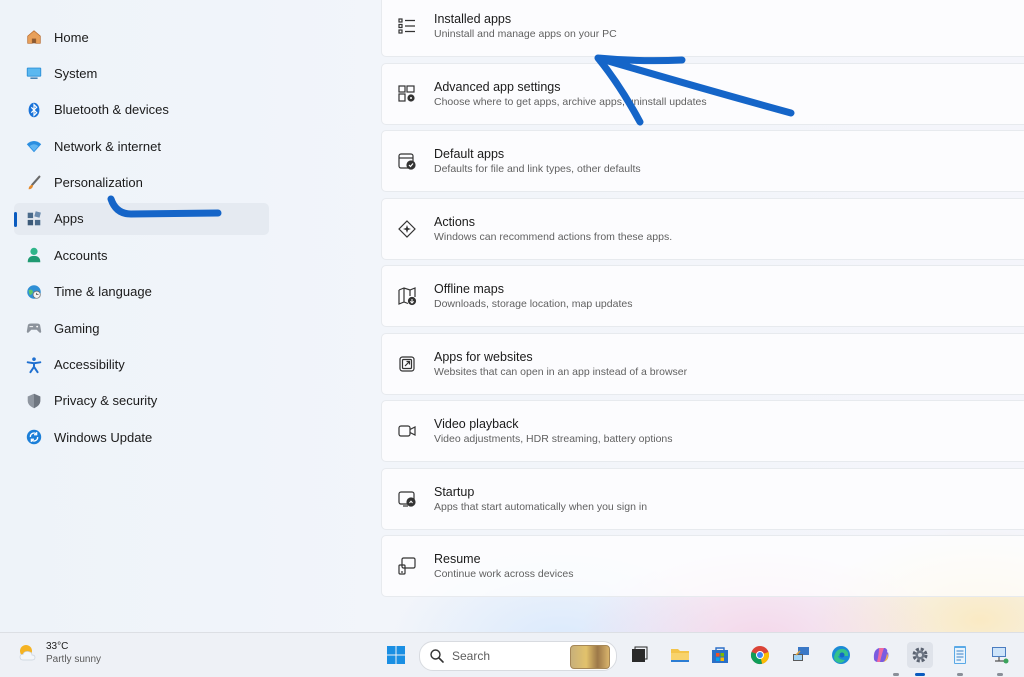  I want to click on update-icon, so click(34, 437).